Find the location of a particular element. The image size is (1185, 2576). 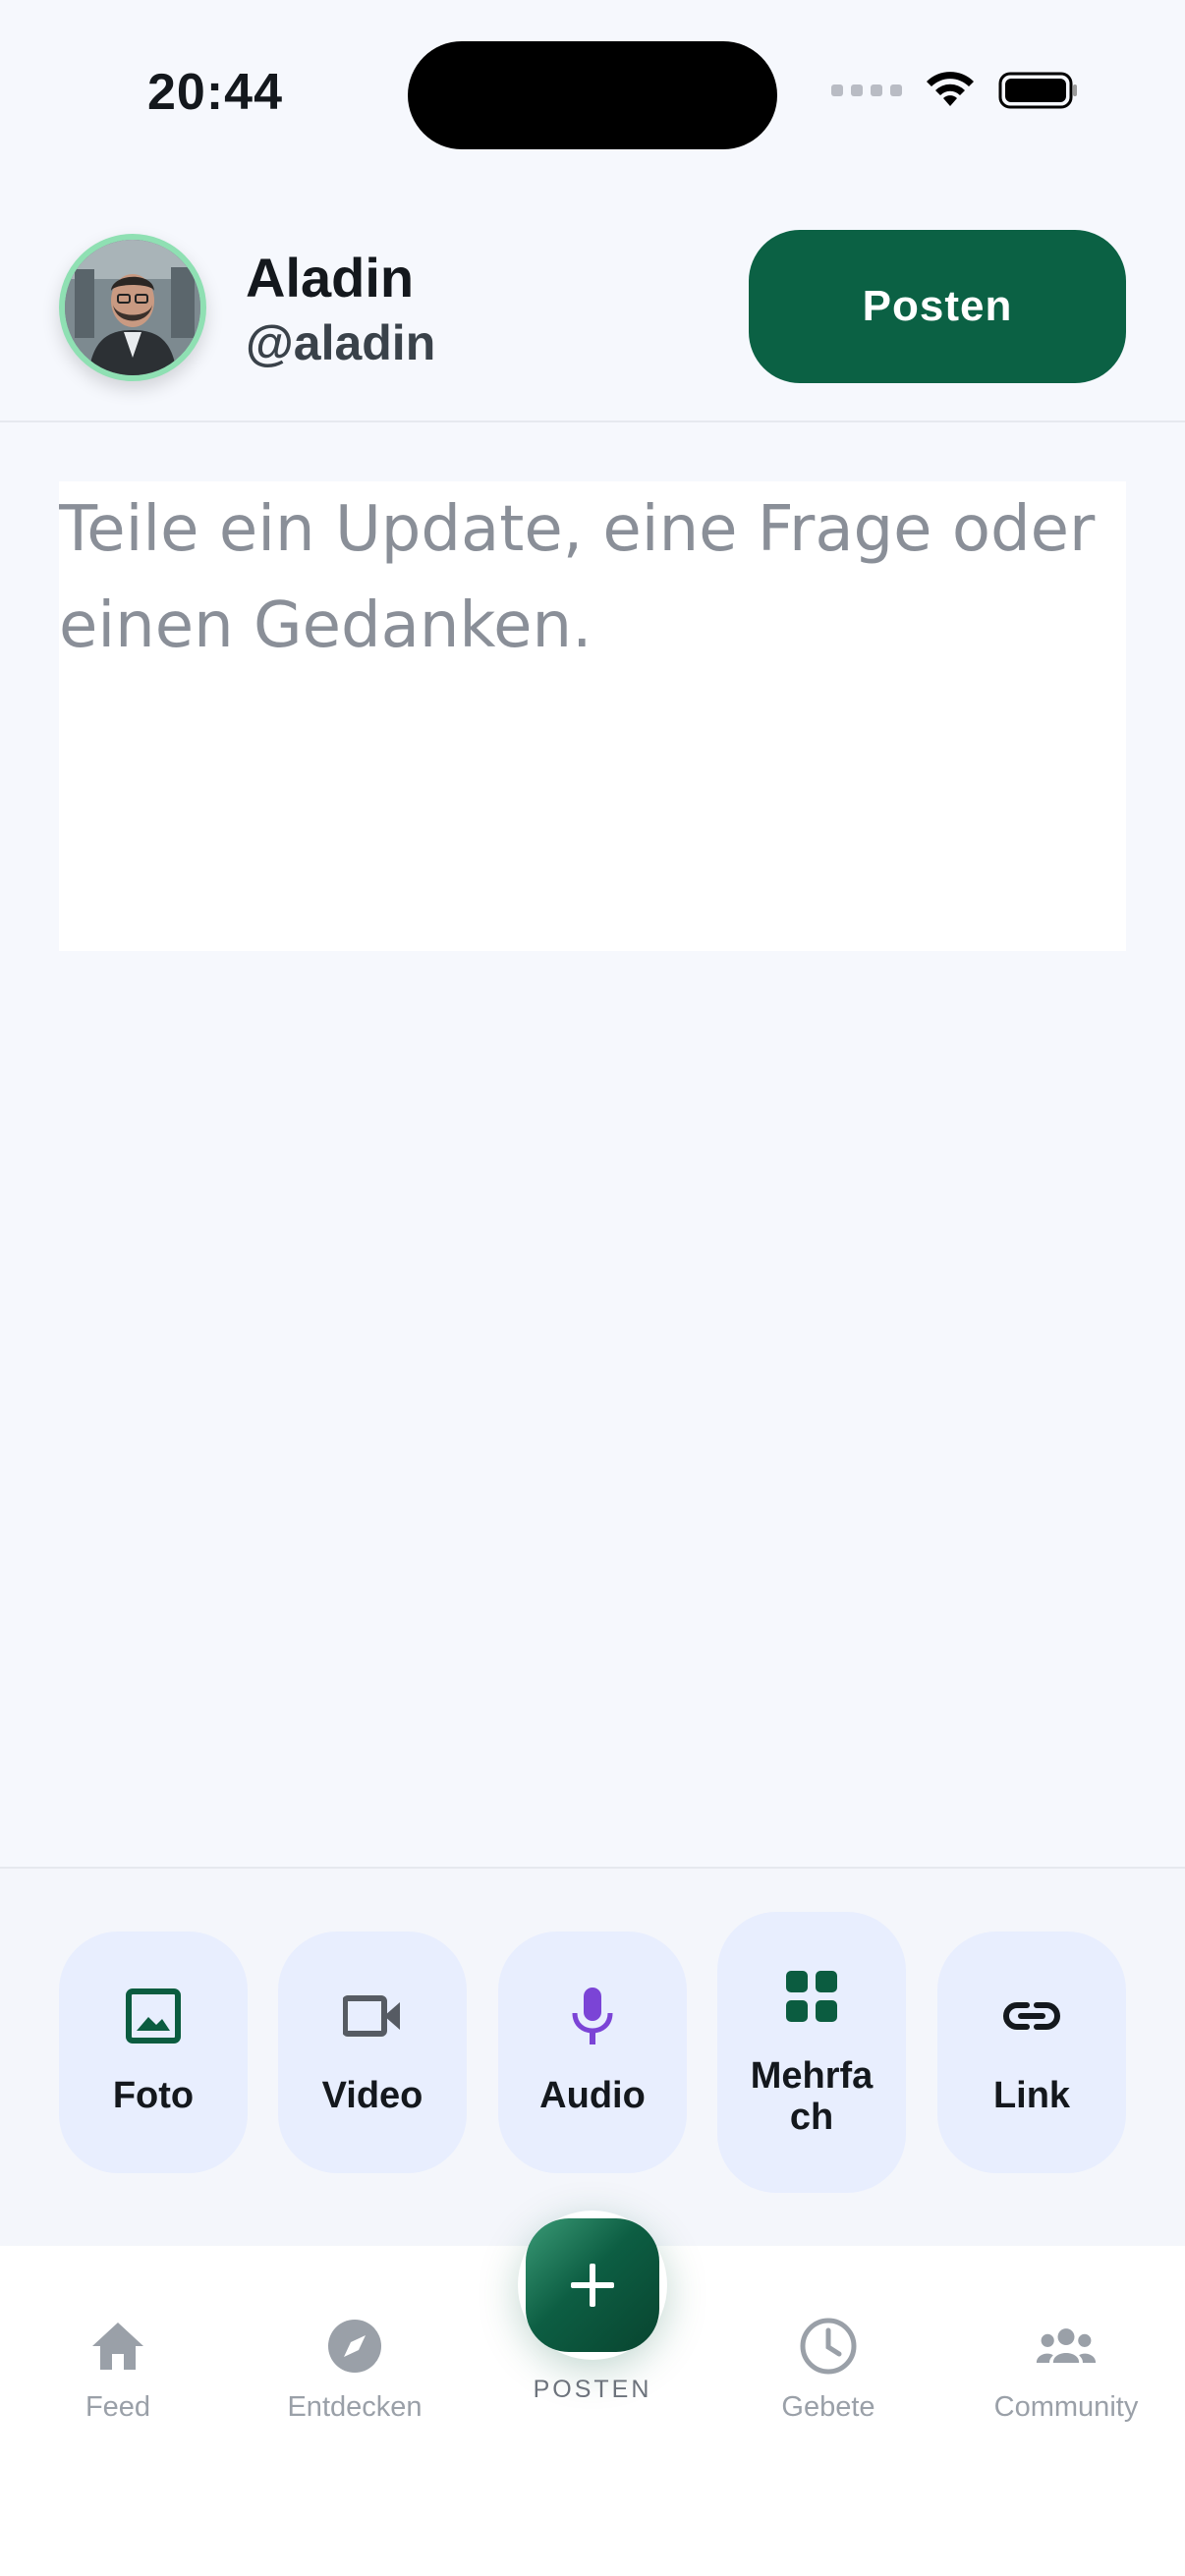

nav-label-post: POSTEN is located at coordinates (592, 2389).